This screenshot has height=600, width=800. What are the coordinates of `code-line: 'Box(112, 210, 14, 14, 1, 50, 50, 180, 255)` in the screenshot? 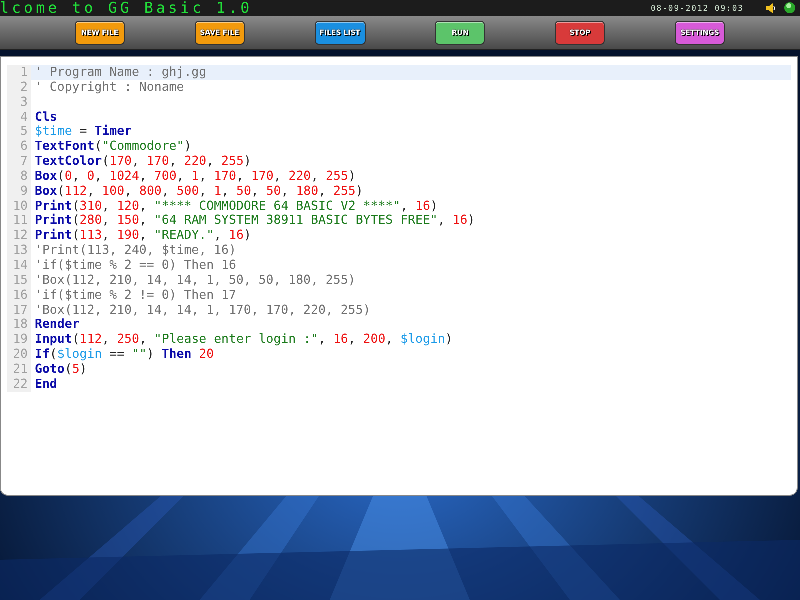 It's located at (195, 280).